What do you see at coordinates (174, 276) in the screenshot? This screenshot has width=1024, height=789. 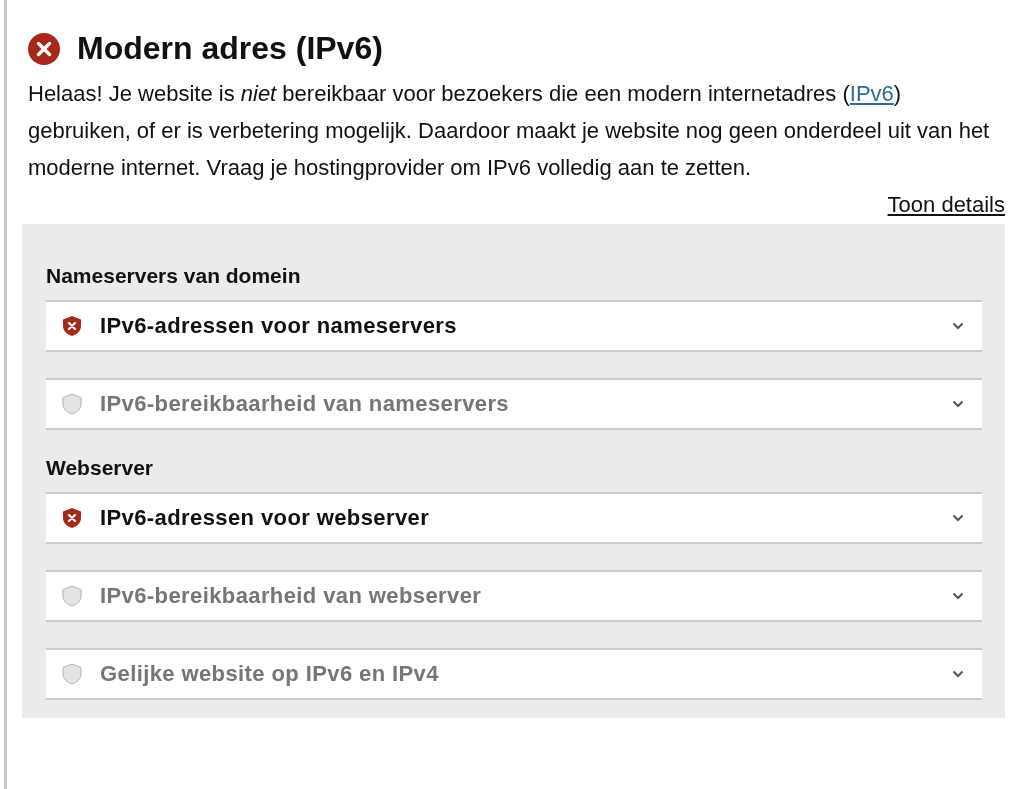 I see `group-title: Nameservers van domein` at bounding box center [174, 276].